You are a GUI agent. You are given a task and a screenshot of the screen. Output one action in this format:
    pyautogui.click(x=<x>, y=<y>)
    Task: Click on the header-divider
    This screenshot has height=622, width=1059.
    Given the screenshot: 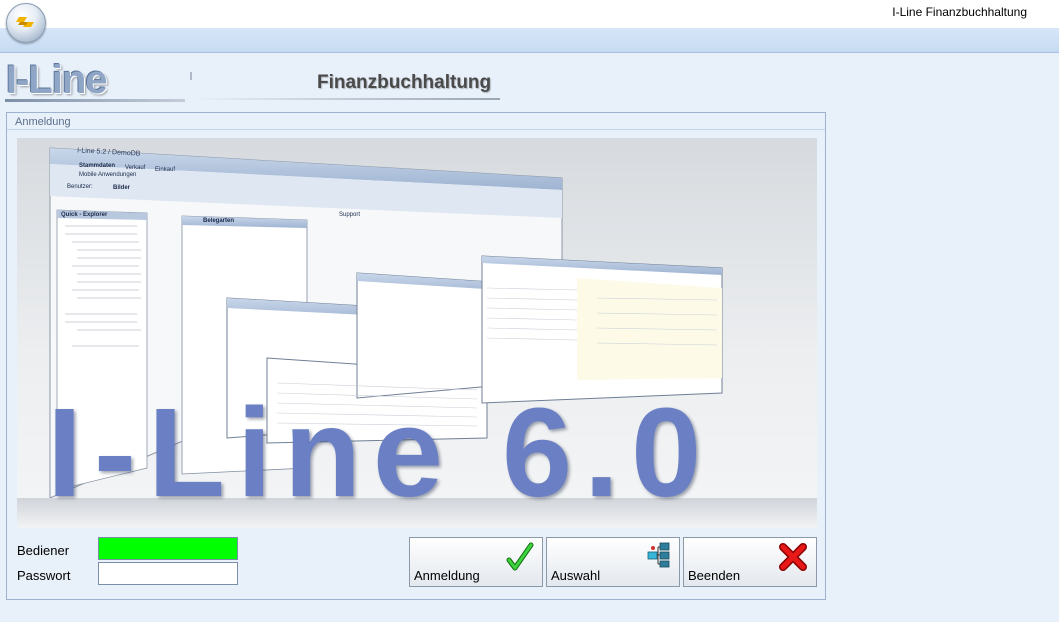 What is the action you would take?
    pyautogui.click(x=191, y=76)
    